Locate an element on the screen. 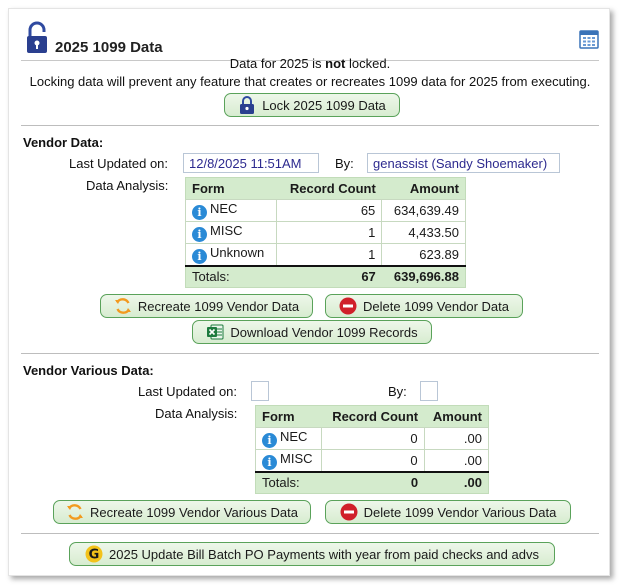 The height and width of the screenshot is (585, 620). table-row: i MISC 1 4,433.50 is located at coordinates (325, 232).